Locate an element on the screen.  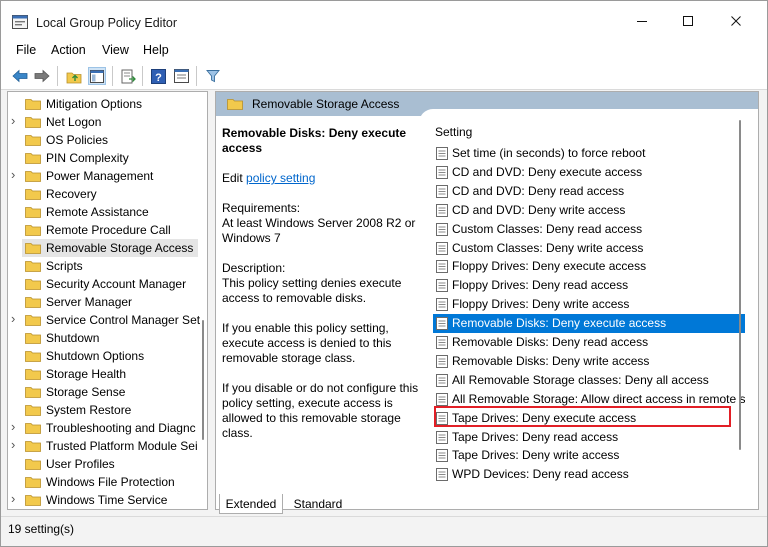
tree-item: › Service Control Manager Set is located at coordinates (105, 320).